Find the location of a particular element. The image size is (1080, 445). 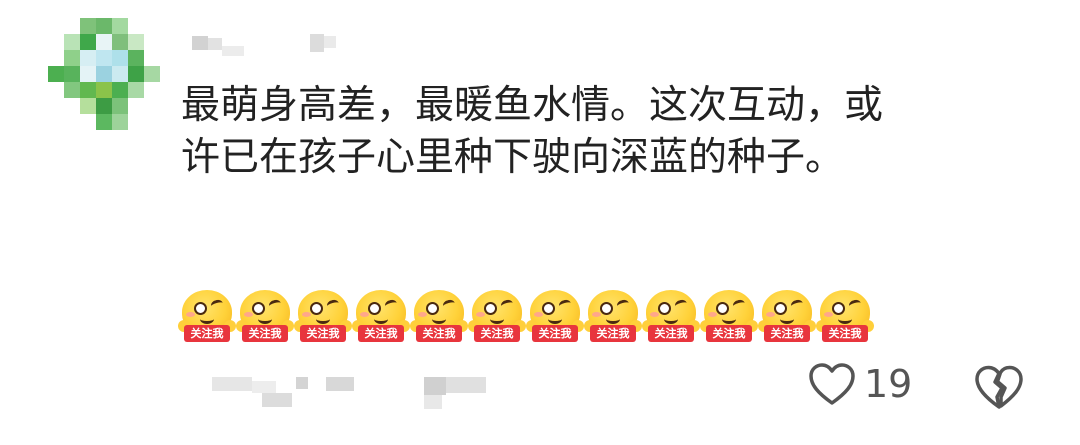

heart-outline-icon is located at coordinates (832, 384).